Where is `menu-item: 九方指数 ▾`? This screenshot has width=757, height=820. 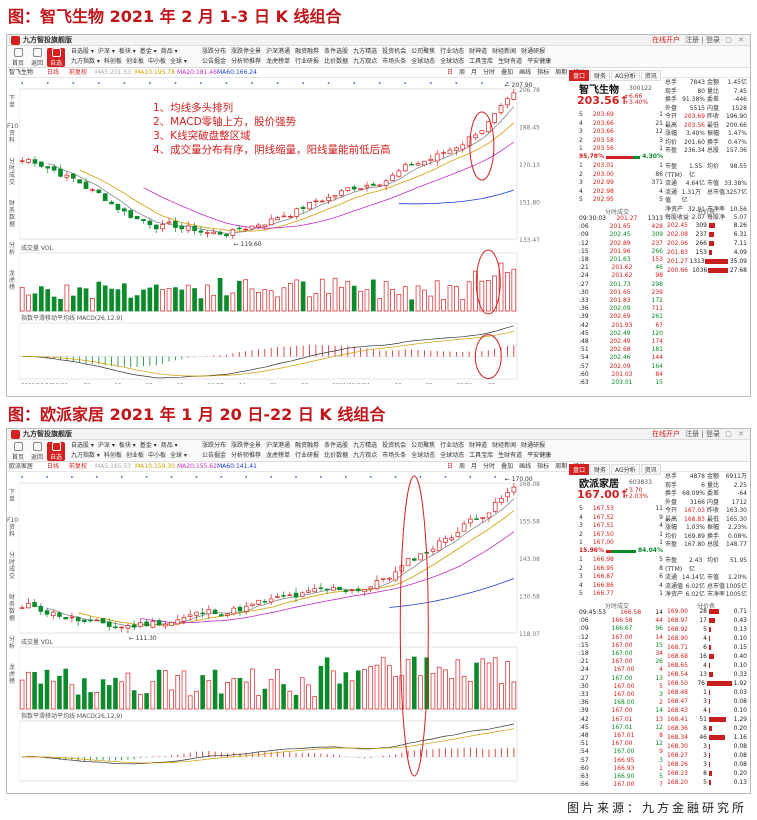
menu-item: 九方指数 ▾ is located at coordinates (85, 455).